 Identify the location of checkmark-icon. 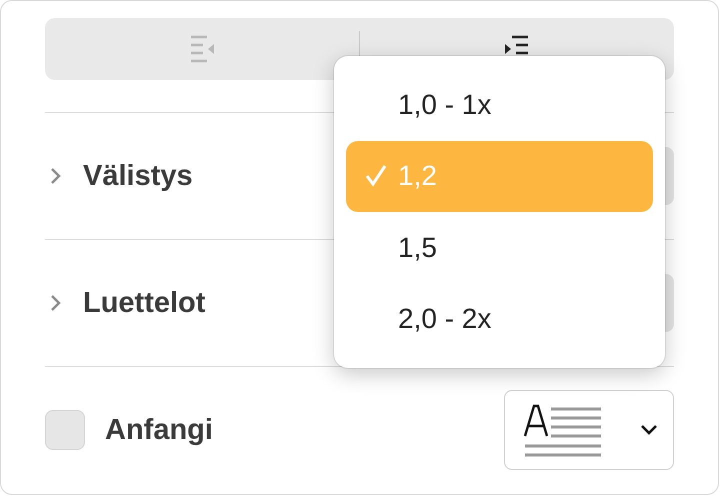
(376, 176).